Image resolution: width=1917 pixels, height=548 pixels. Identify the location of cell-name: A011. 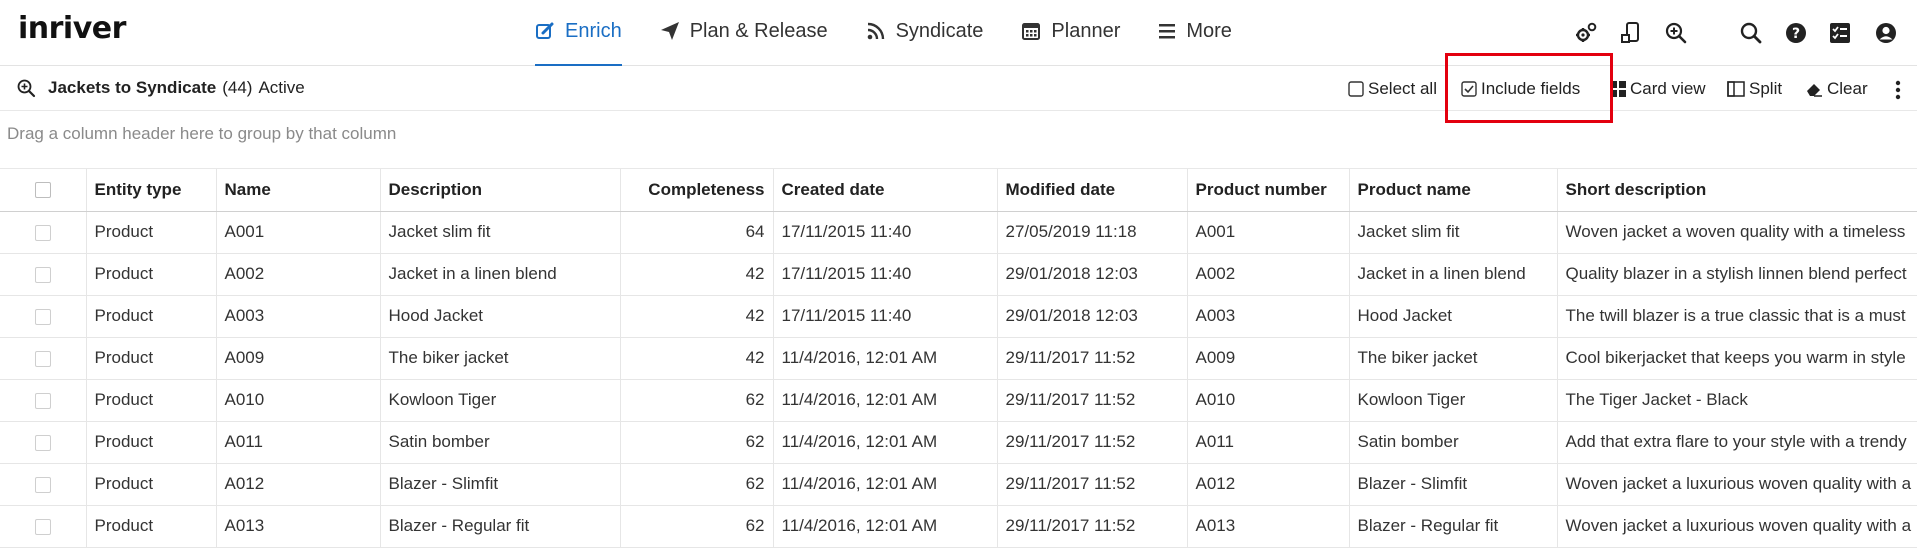
(297, 442).